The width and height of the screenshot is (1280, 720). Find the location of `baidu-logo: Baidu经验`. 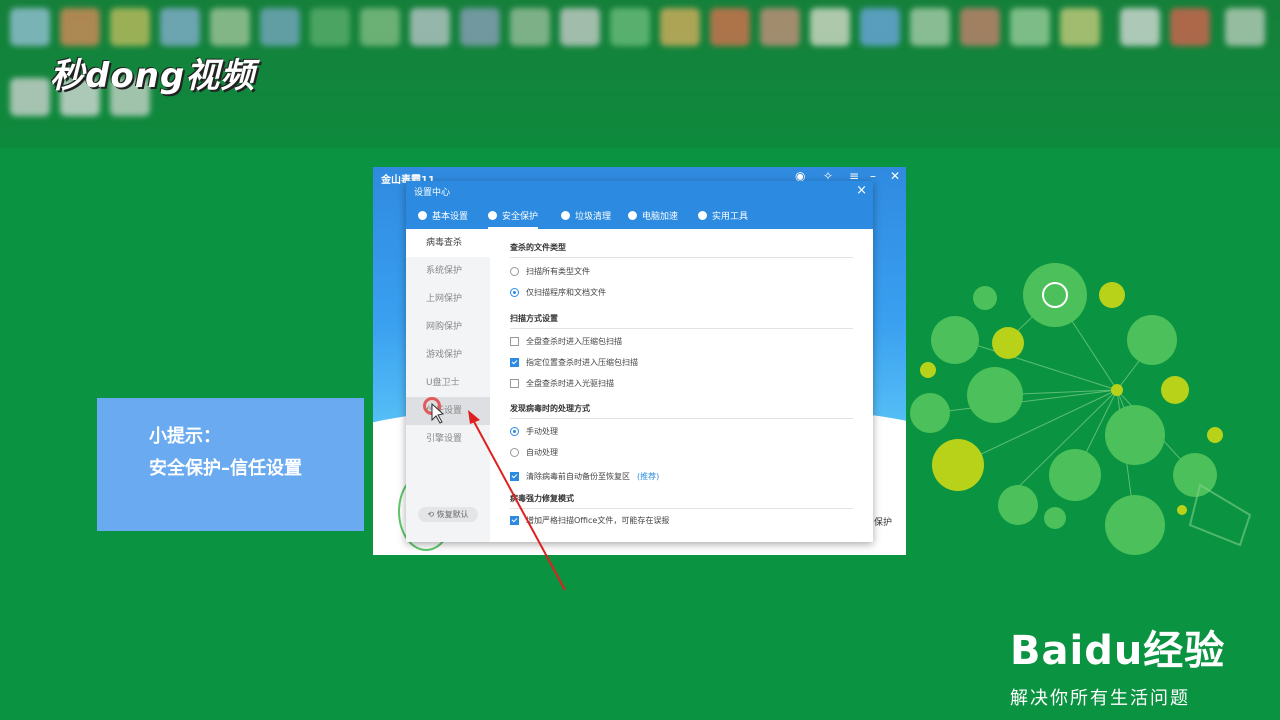

baidu-logo: Baidu经验 is located at coordinates (1118, 651).